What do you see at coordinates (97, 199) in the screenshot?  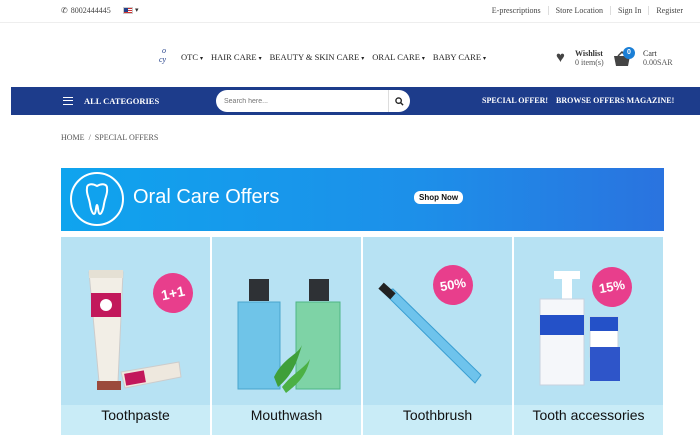 I see `tooth-icon` at bounding box center [97, 199].